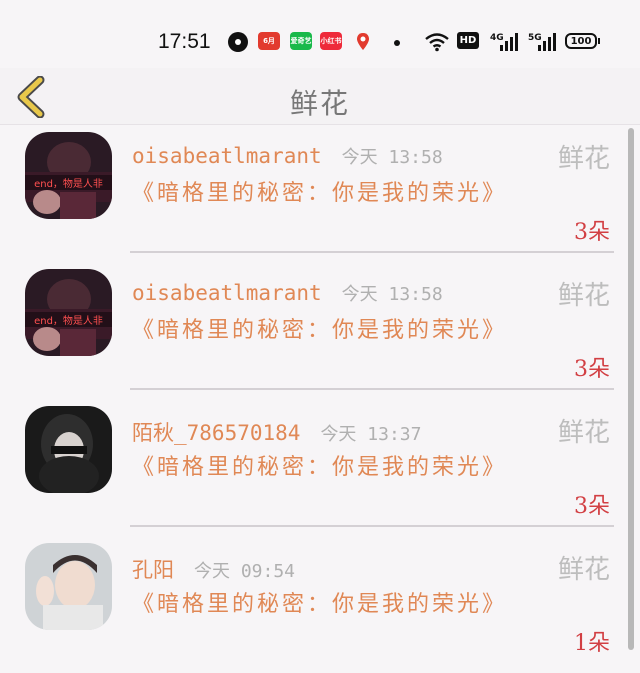 This screenshot has height=673, width=640. I want to click on flower-count: 1朵, so click(592, 643).